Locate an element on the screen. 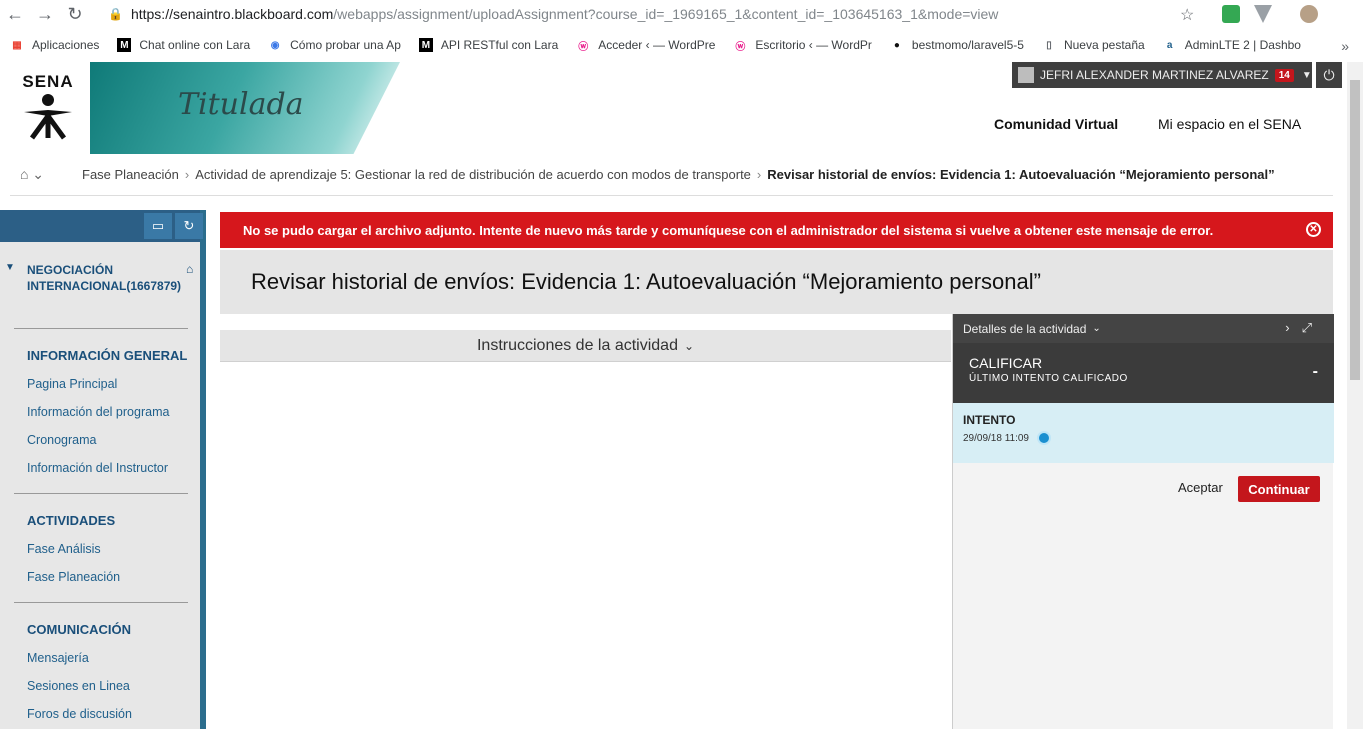 This screenshot has height=729, width=1363. attempt-row: INTENTO 29/09/18 11:09 is located at coordinates (1143, 433).